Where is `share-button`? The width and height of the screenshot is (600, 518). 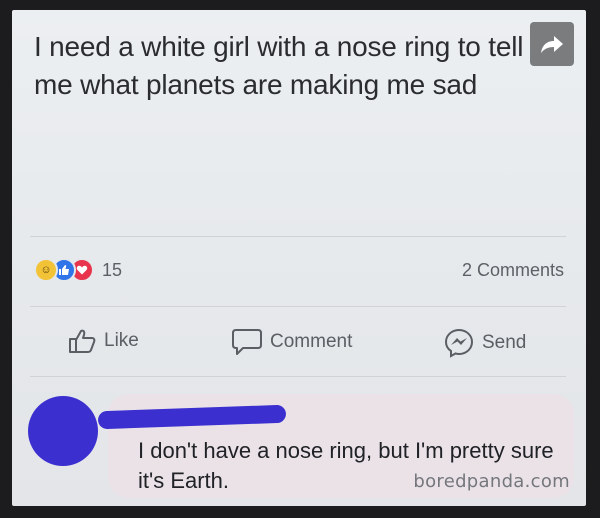
share-button is located at coordinates (552, 44).